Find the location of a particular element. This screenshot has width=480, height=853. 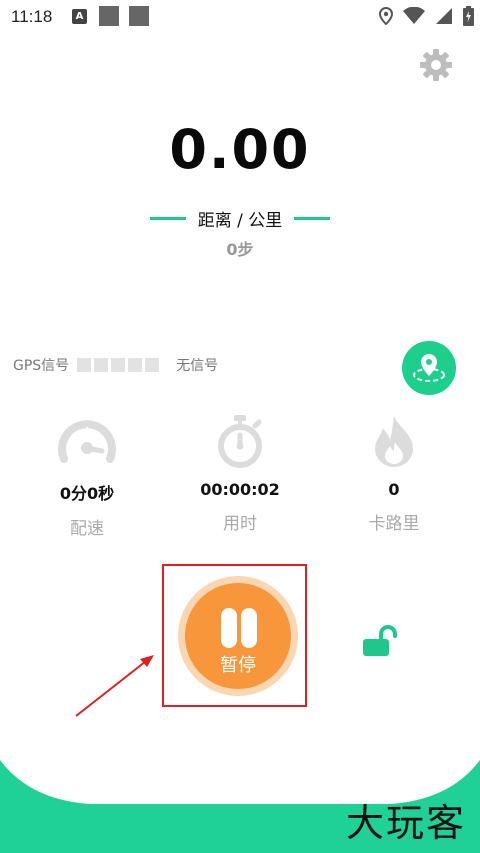

distance-unit-row: 距离 / 公里 is located at coordinates (240, 218).